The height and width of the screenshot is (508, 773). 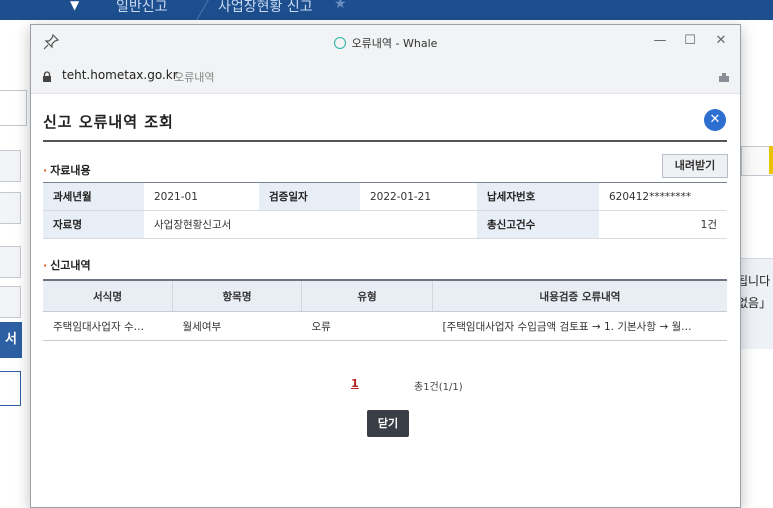 What do you see at coordinates (663, 224) in the screenshot?
I see `total-count-value: 1건` at bounding box center [663, 224].